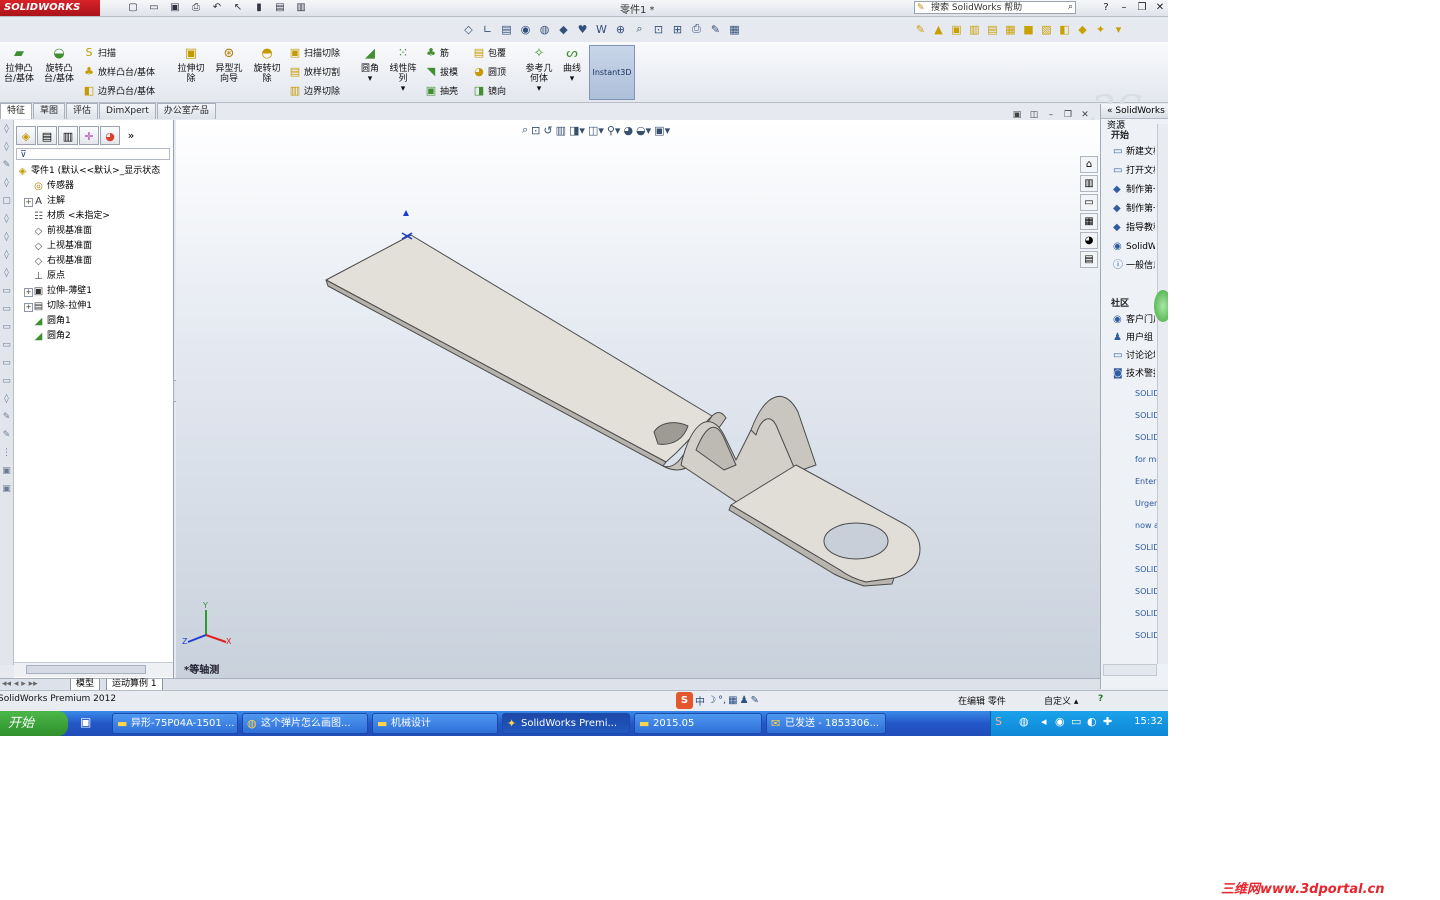 Image resolution: width=1440 pixels, height=900 pixels. What do you see at coordinates (998, 721) in the screenshot?
I see `tray-sogou-icon: S` at bounding box center [998, 721].